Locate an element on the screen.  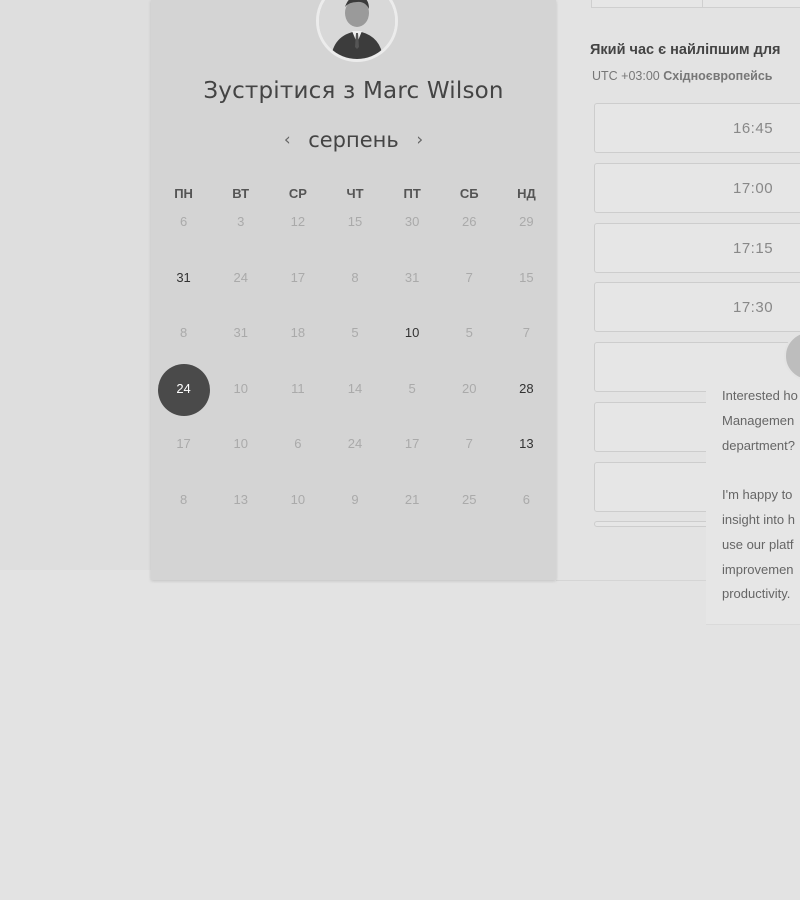
chat-line: insight into h is located at coordinates (758, 519).